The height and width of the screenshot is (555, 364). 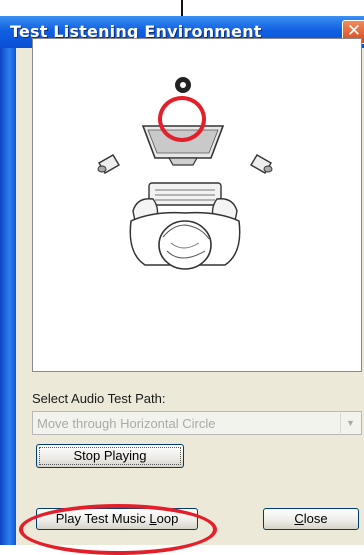 What do you see at coordinates (182, 119) in the screenshot?
I see `highlight-circle-dot` at bounding box center [182, 119].